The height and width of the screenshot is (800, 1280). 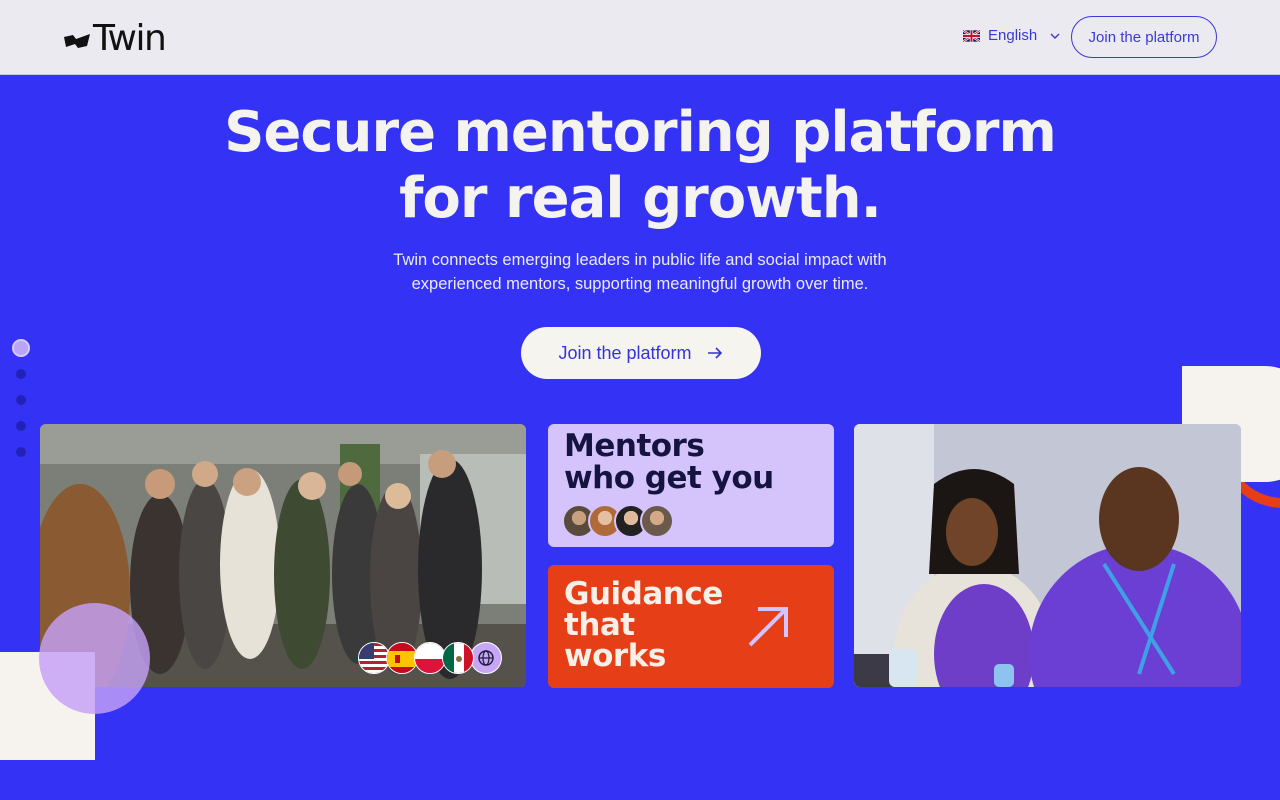 I want to click on logo-text: Twin, so click(x=130, y=38).